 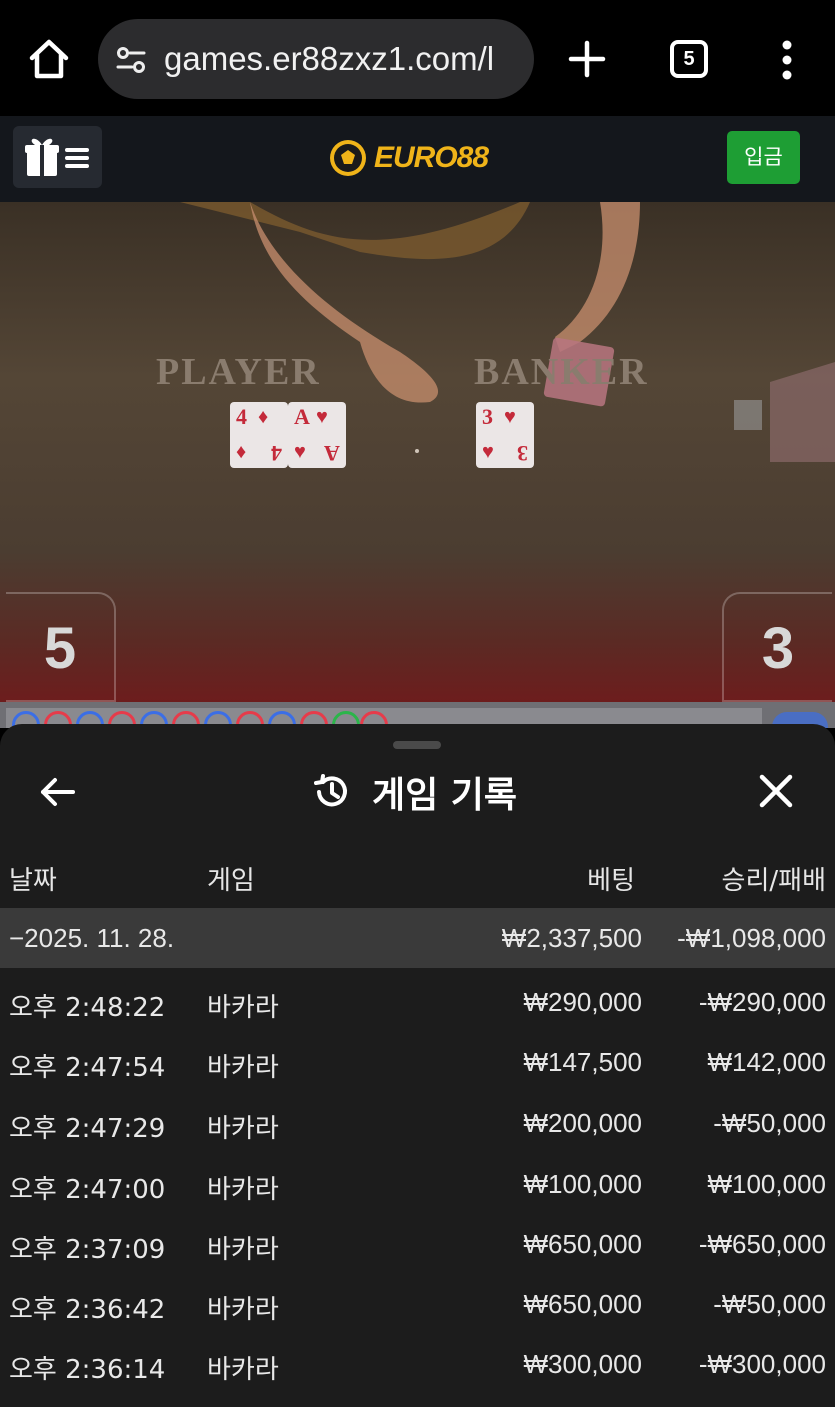 I want to click on soccer-ball-icon, so click(x=348, y=158).